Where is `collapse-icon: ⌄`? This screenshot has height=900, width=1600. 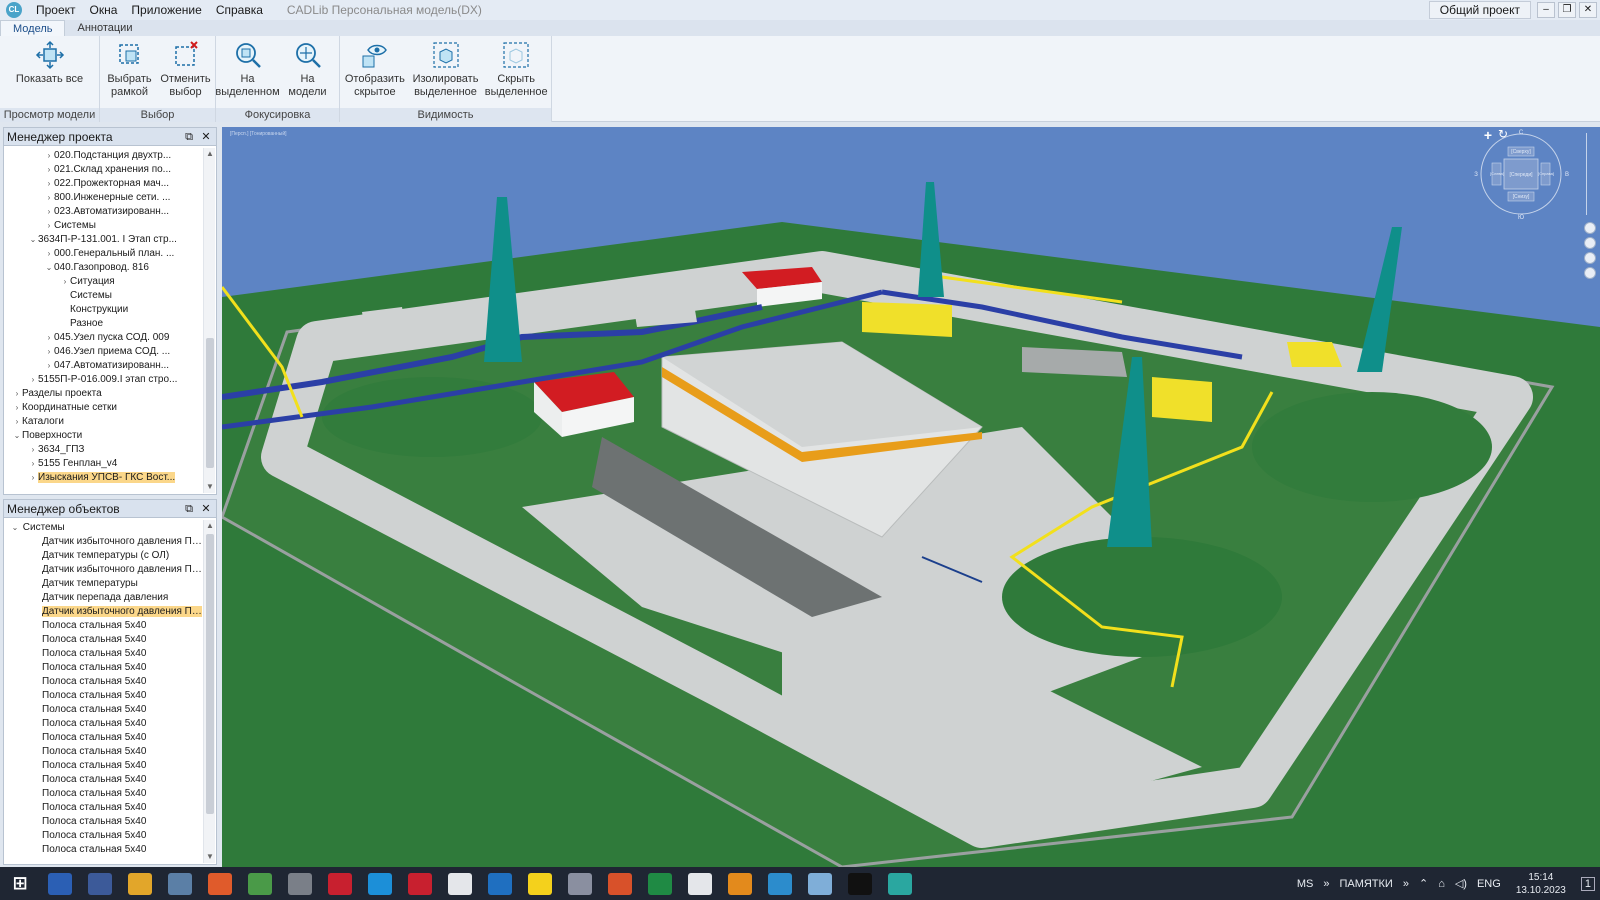
collapse-icon: ⌄ is located at coordinates (33, 240).